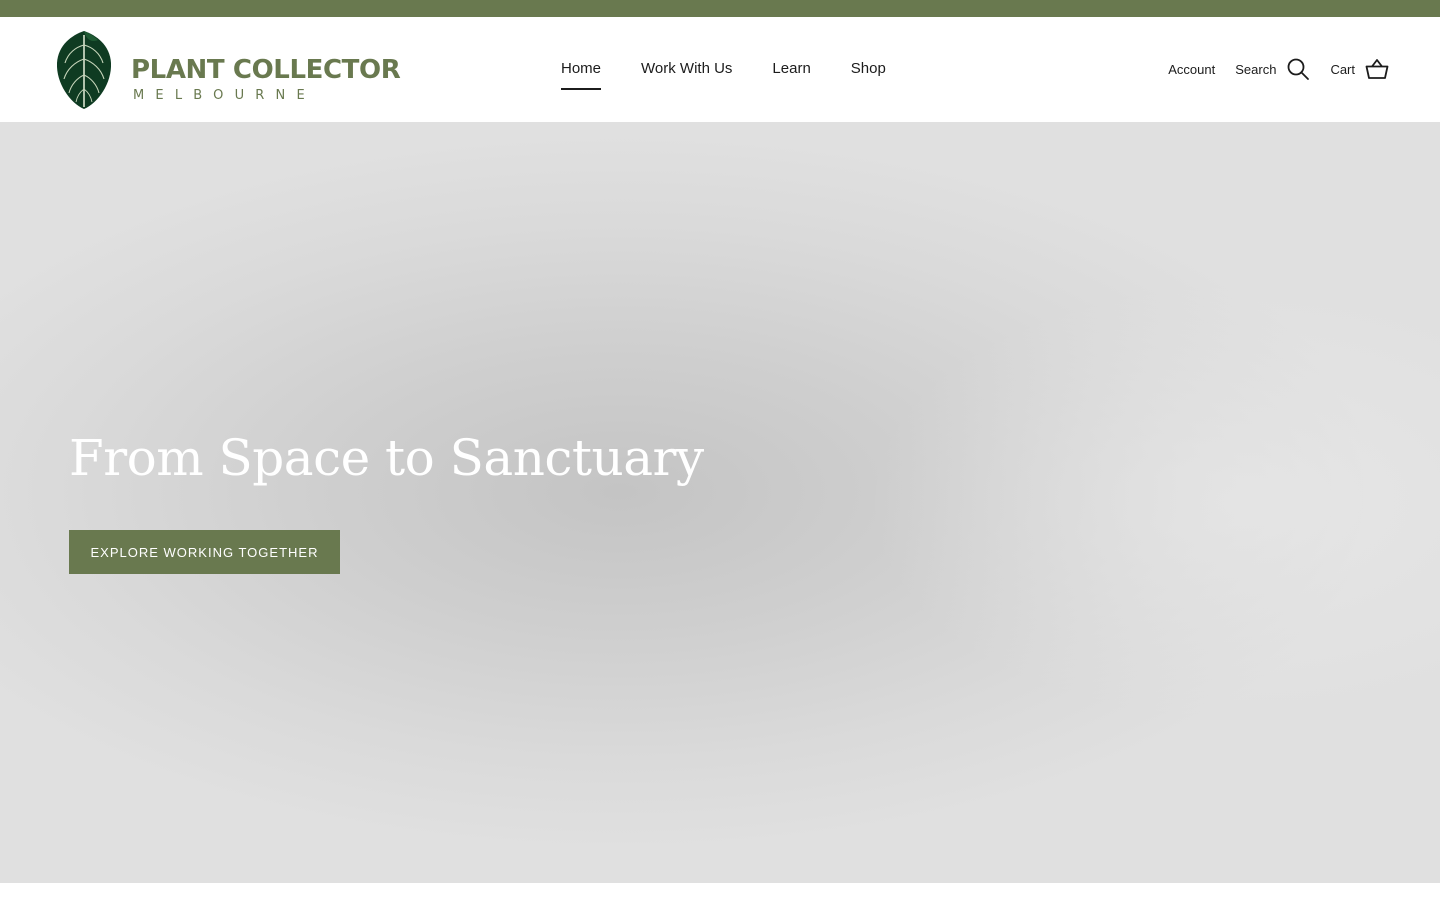 The image size is (1440, 900). What do you see at coordinates (1298, 69) in the screenshot?
I see `search-icon` at bounding box center [1298, 69].